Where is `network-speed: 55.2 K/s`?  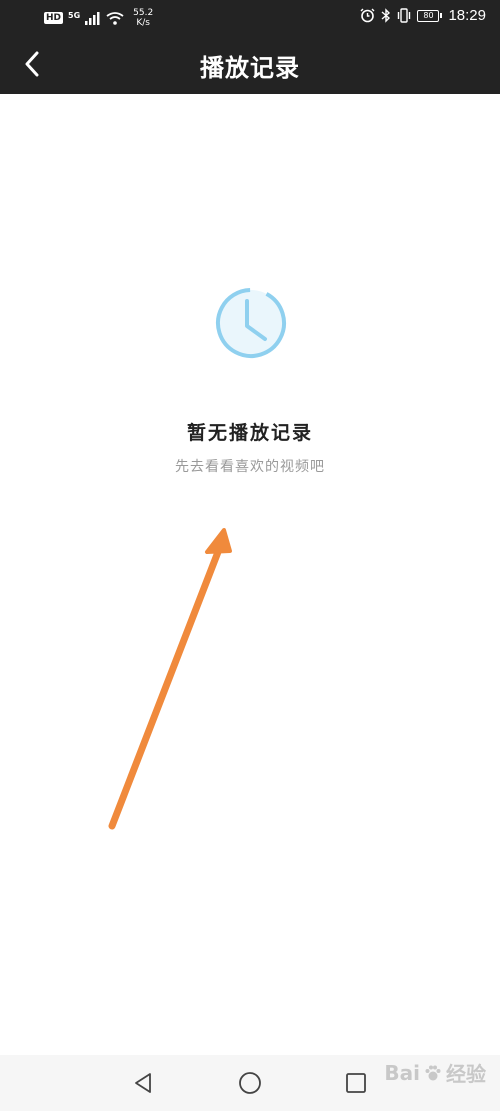
network-speed: 55.2 K/s is located at coordinates (143, 18).